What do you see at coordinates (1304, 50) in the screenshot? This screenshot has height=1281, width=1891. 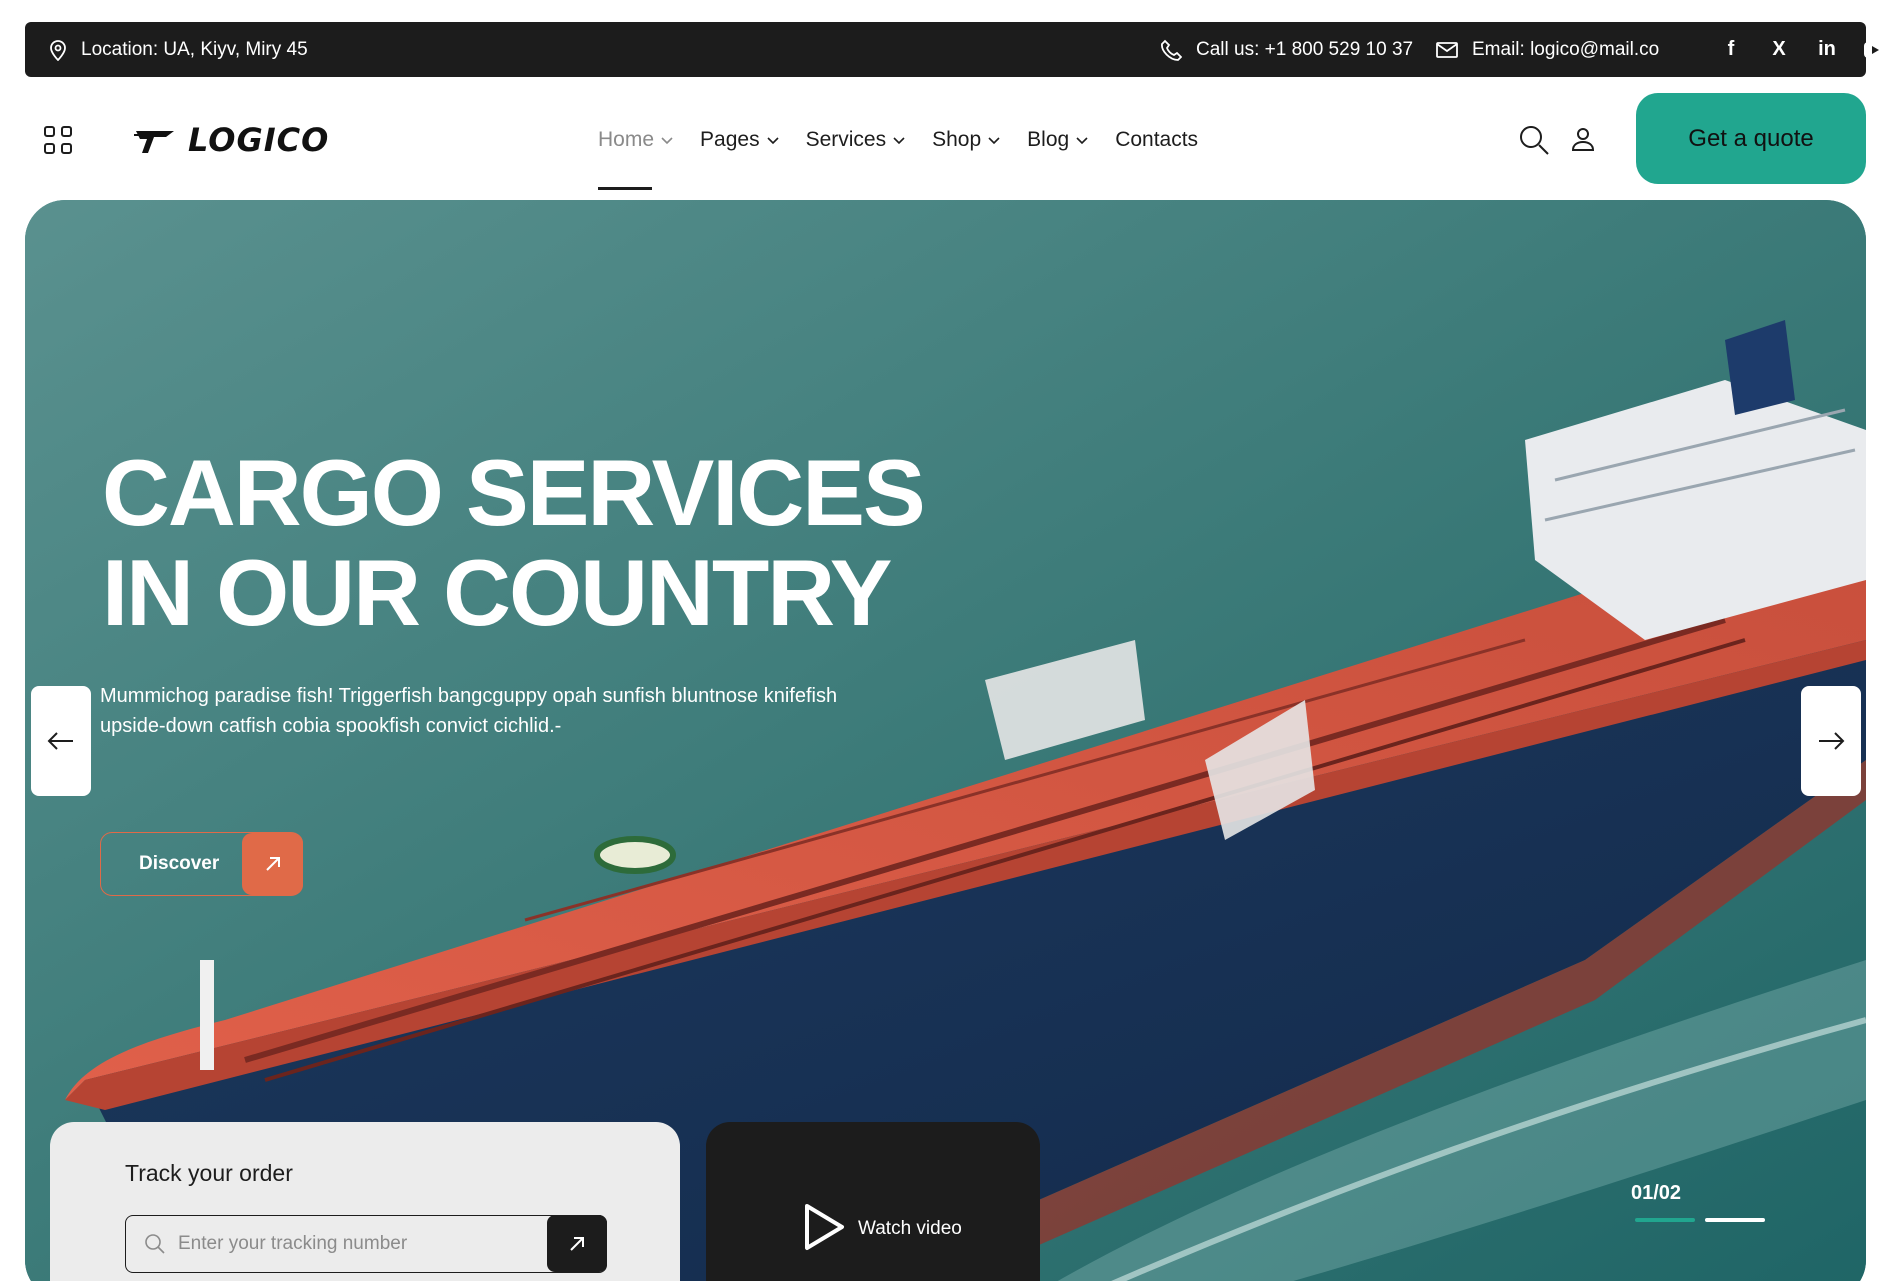 I see `phone-text: Call us: +1 800 529 10 37` at bounding box center [1304, 50].